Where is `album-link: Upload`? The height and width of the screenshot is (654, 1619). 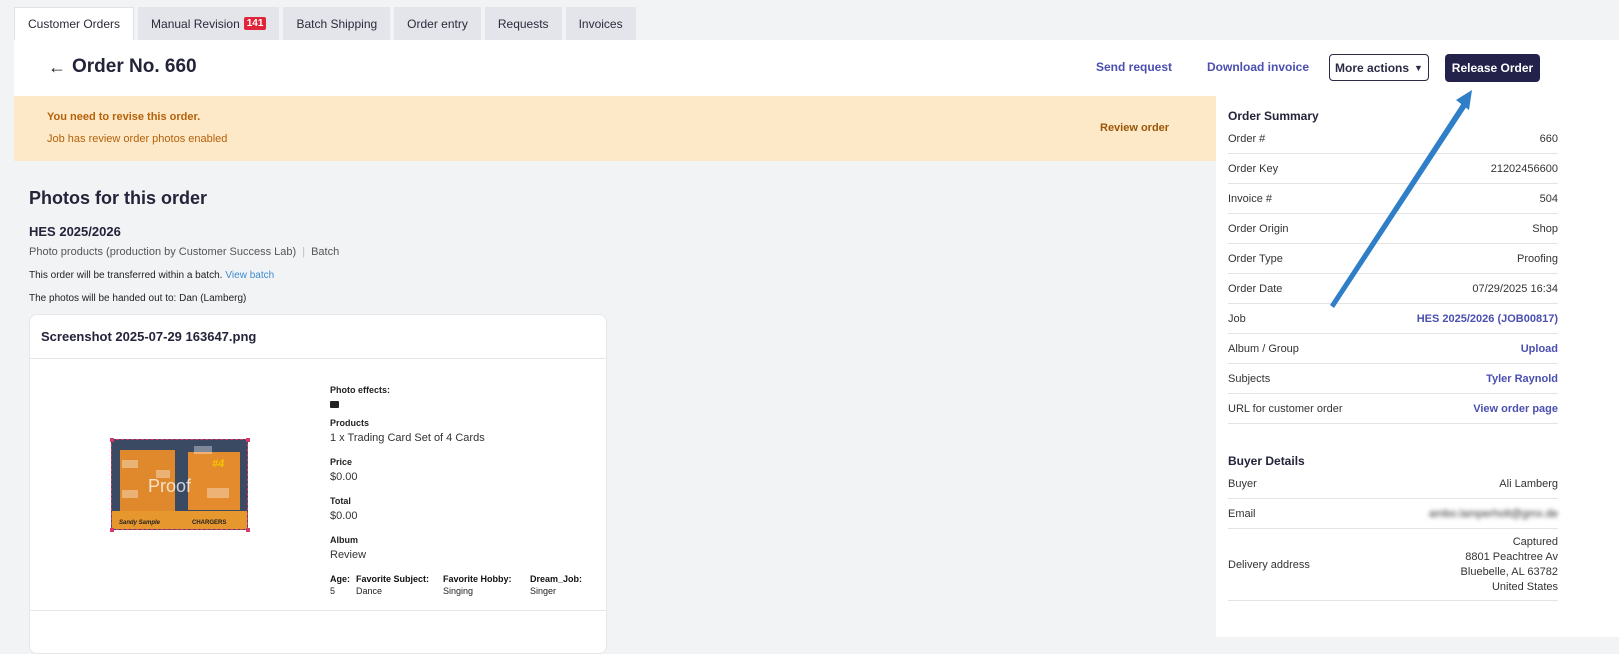 album-link: Upload is located at coordinates (1539, 349).